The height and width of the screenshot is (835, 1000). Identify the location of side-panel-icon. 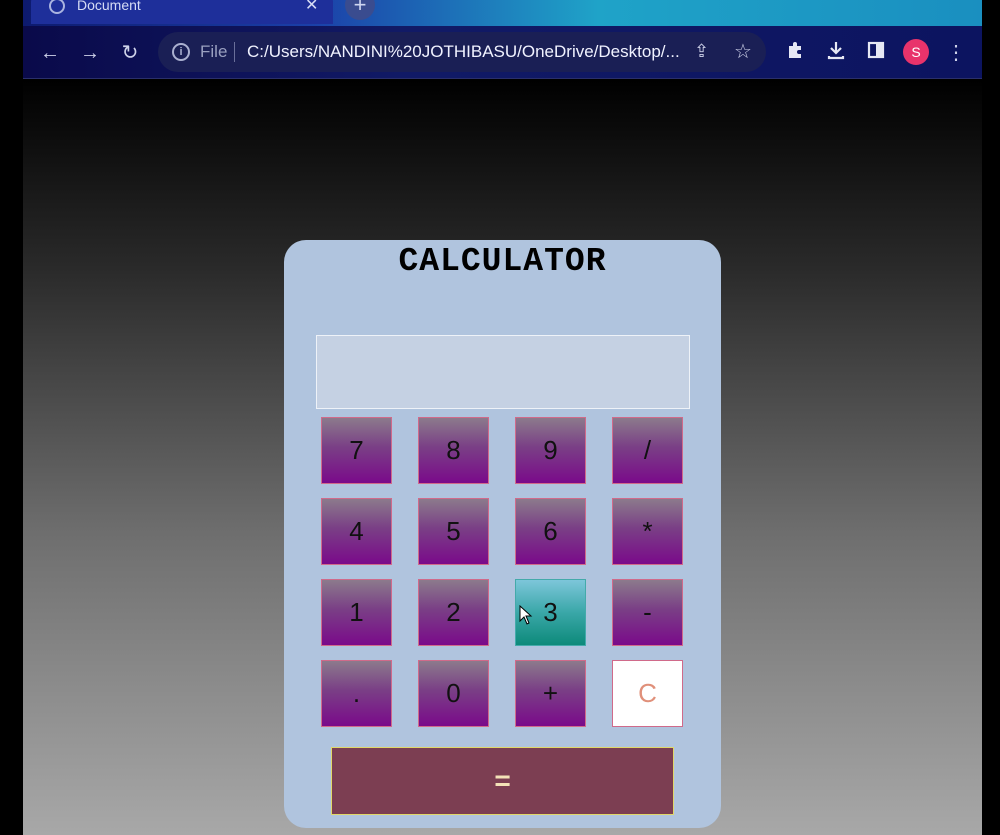
(876, 53).